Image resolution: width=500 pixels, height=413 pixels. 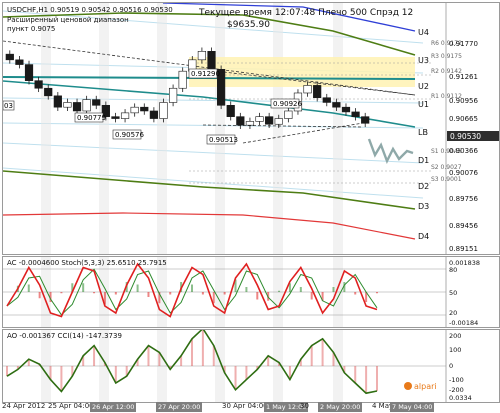 I want to click on price-tick-1: 0.91261, so click(x=463, y=77).